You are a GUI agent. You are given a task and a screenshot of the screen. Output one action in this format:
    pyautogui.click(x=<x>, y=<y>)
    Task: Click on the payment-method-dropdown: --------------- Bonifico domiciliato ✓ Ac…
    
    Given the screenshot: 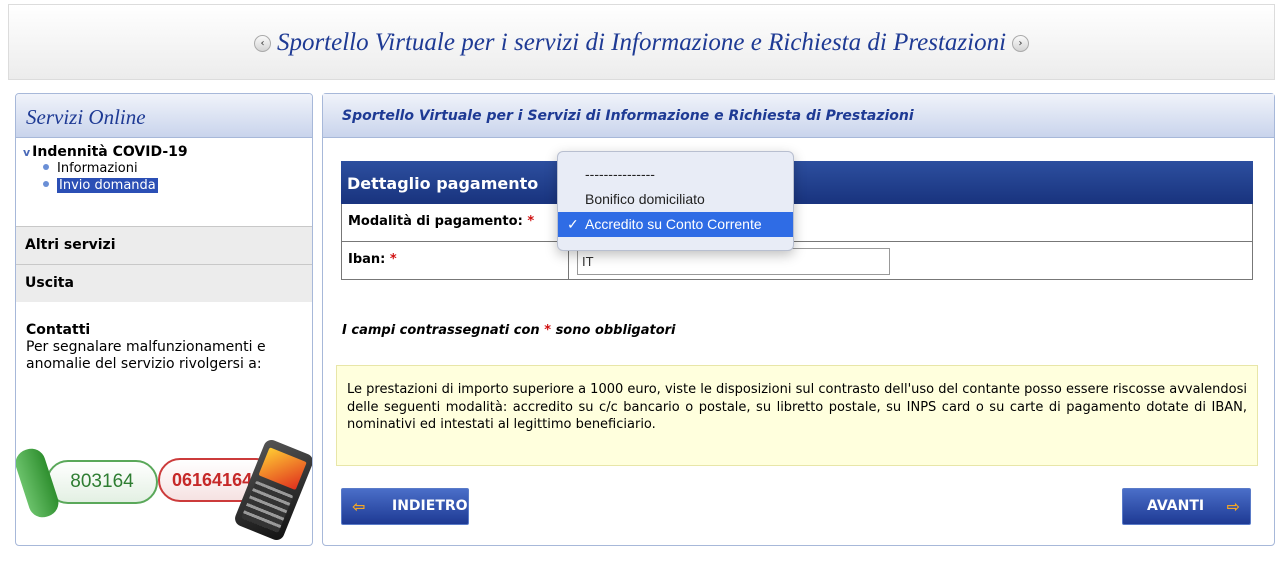 What is the action you would take?
    pyautogui.click(x=675, y=201)
    